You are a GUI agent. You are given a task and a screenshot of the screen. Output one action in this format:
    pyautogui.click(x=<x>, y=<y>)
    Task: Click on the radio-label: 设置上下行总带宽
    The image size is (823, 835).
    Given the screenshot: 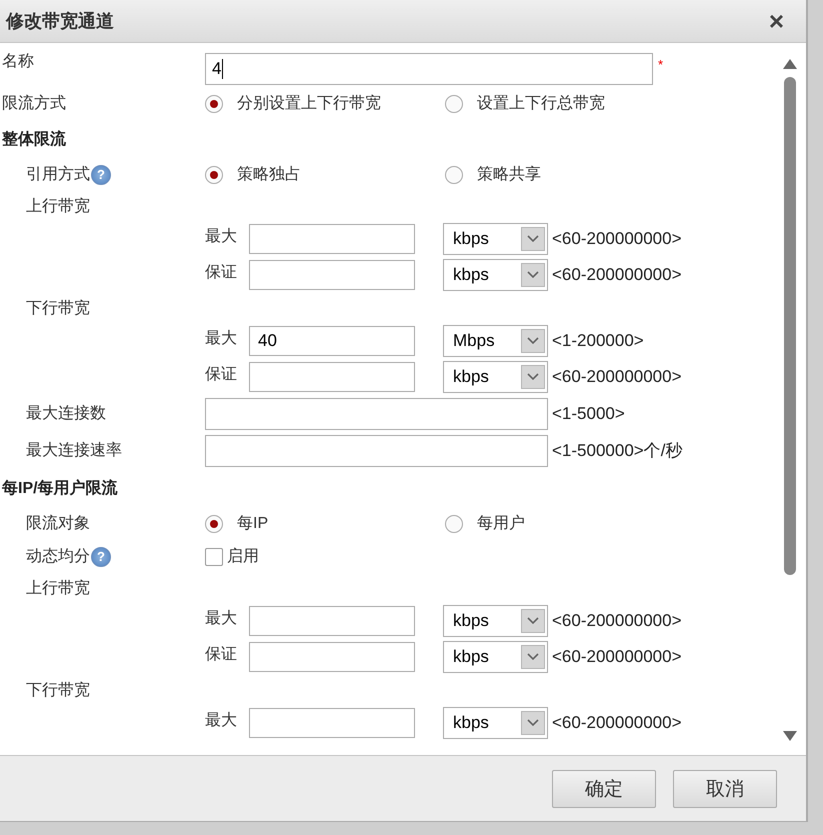 What is the action you would take?
    pyautogui.click(x=541, y=103)
    